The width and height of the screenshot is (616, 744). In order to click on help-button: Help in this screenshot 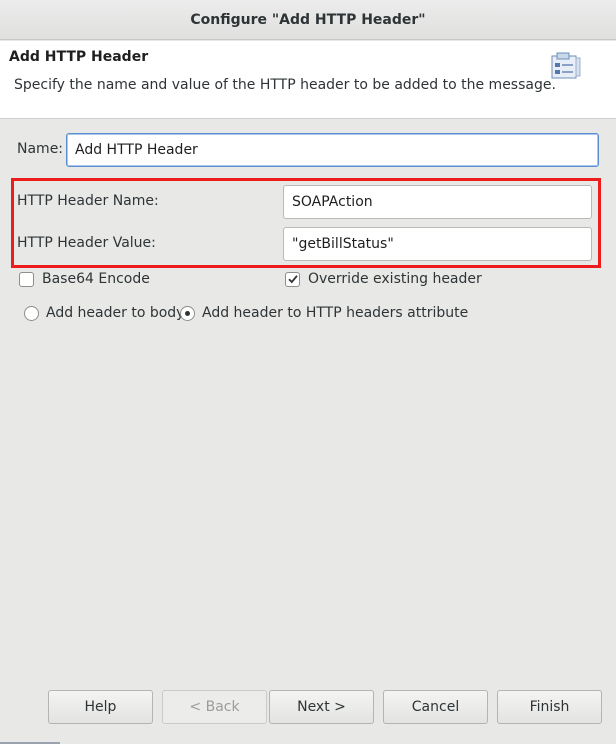, I will do `click(100, 707)`.